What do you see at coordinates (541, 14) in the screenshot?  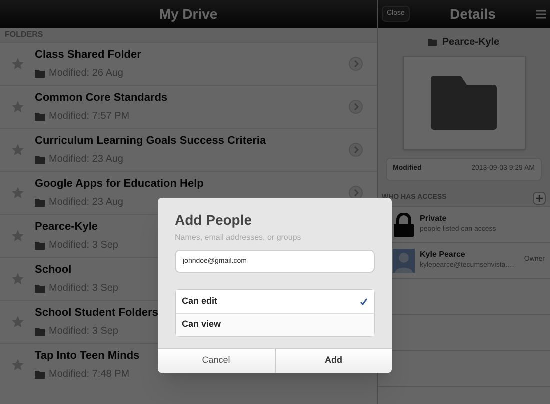 I see `menu-icon` at bounding box center [541, 14].